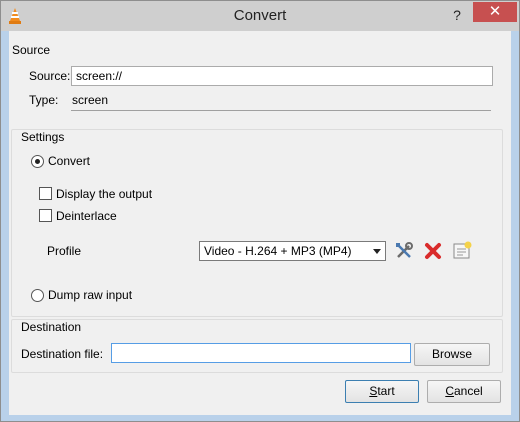 Image resolution: width=520 pixels, height=422 pixels. I want to click on source-input: screen://, so click(282, 76).